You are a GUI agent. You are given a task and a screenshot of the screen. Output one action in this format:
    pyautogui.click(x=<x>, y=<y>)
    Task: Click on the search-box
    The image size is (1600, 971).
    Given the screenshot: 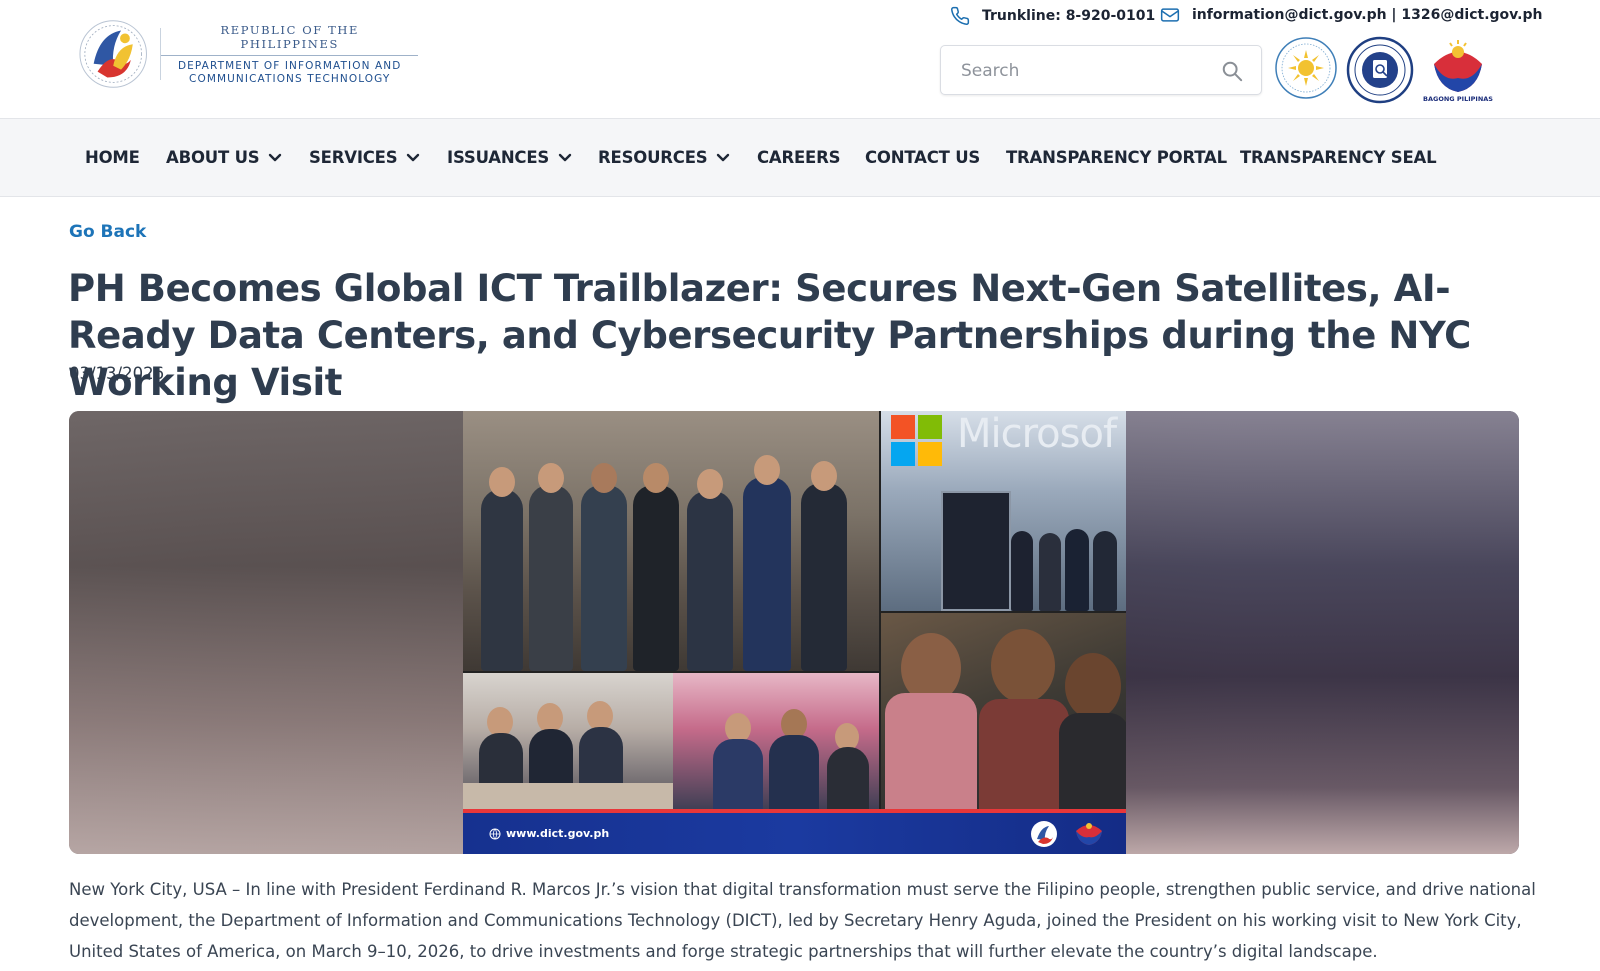 What is the action you would take?
    pyautogui.click(x=1101, y=70)
    